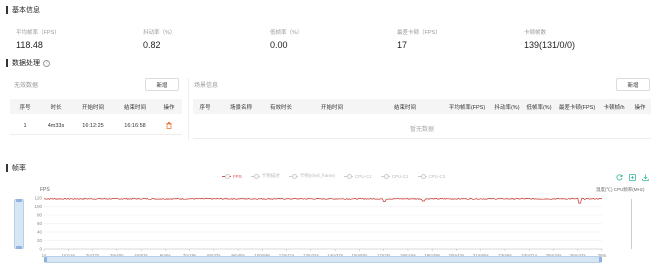 This screenshot has width=660, height=276. What do you see at coordinates (45, 259) in the screenshot?
I see `x-range-handle-left` at bounding box center [45, 259].